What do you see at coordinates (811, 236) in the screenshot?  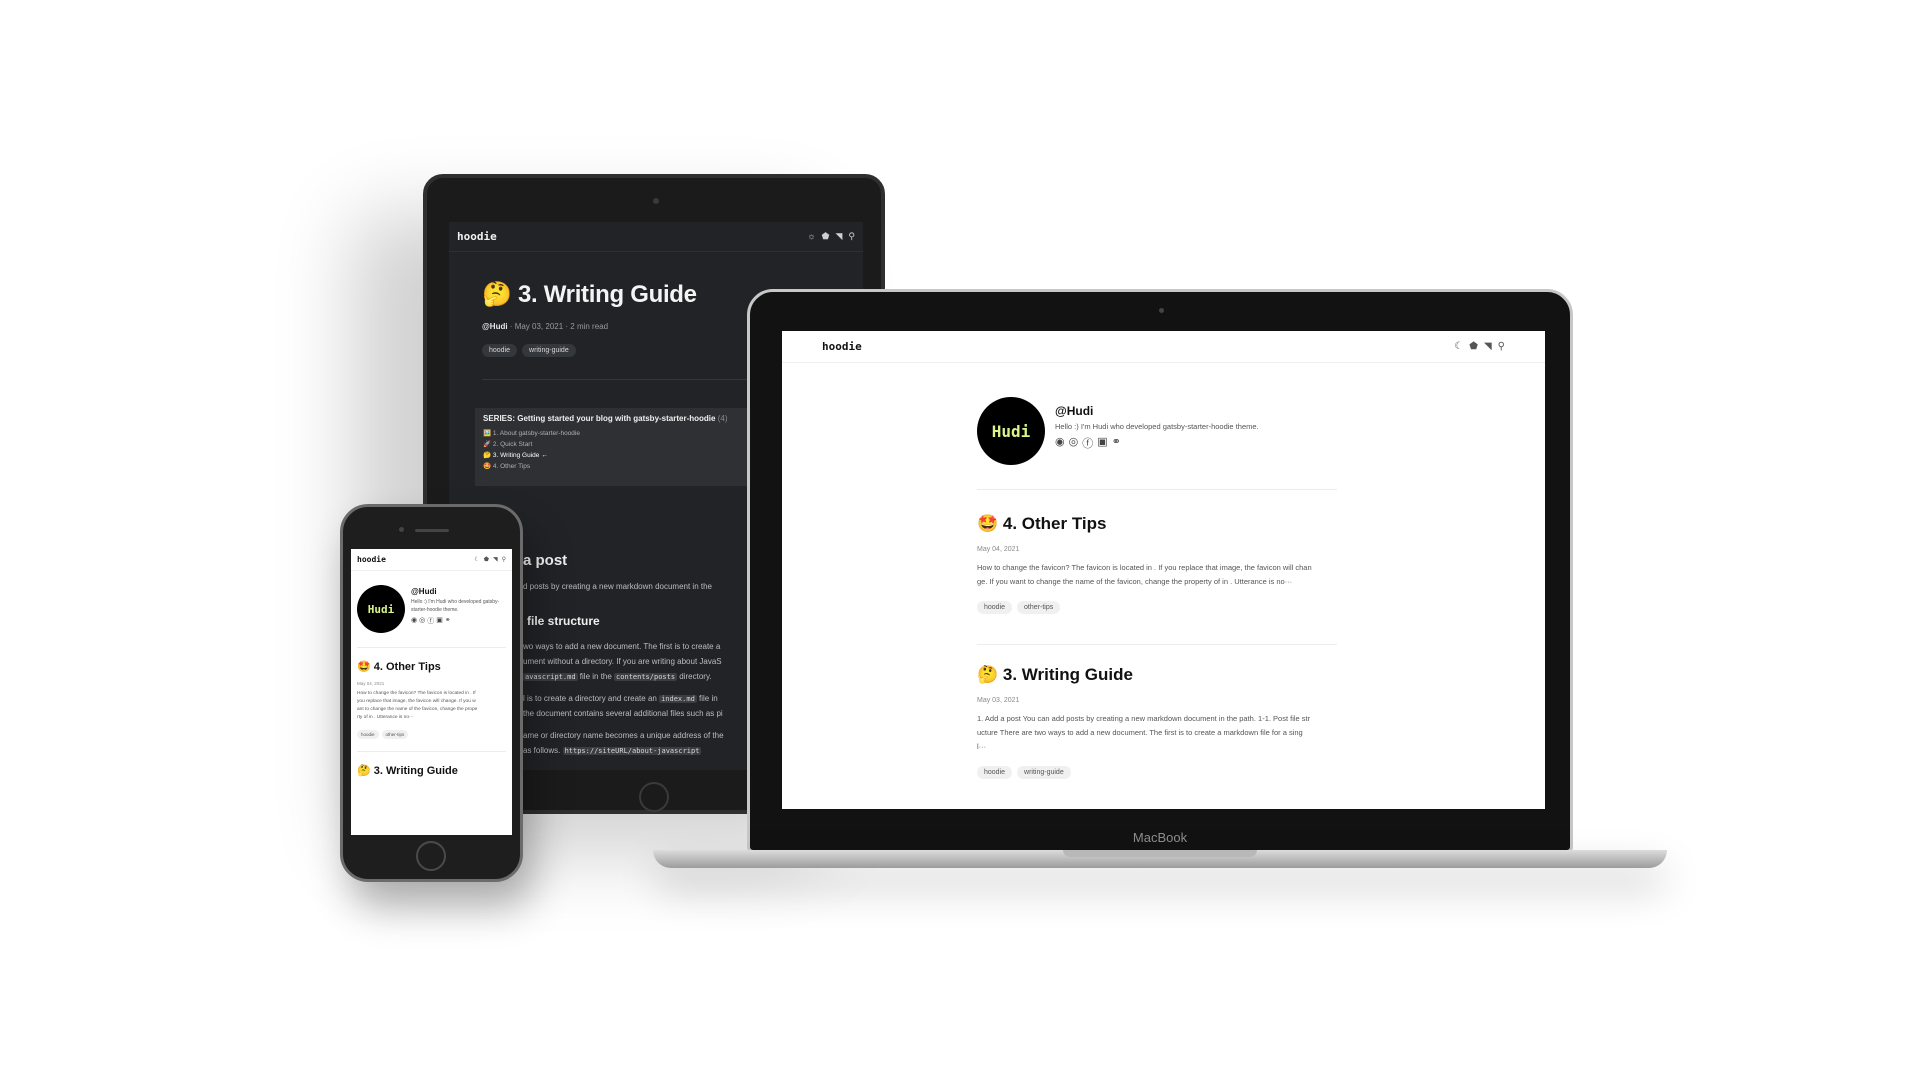 I see `sun-icon: ☼` at bounding box center [811, 236].